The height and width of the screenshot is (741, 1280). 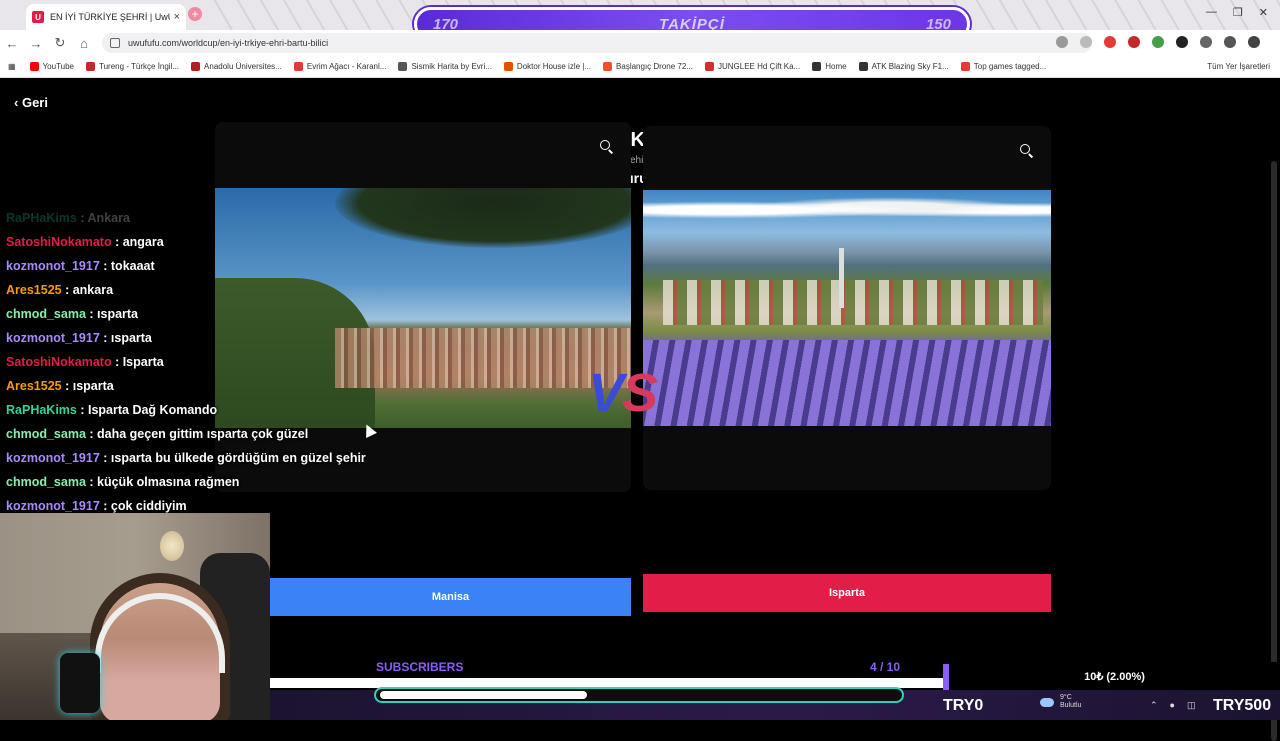 I want to click on tray-chevron-up-icon: ⌃, so click(x=1154, y=705).